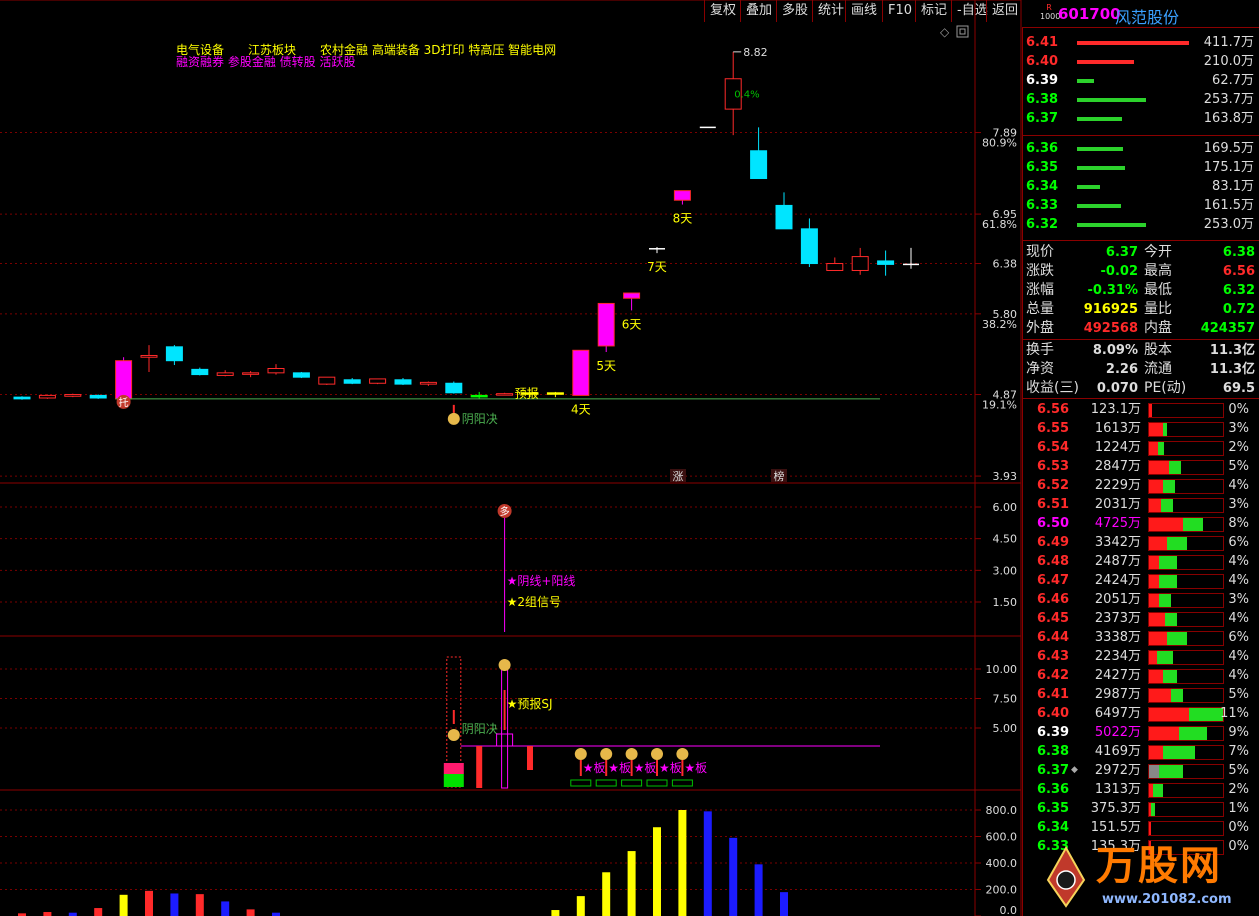 The width and height of the screenshot is (1259, 916). I want to click on price-volume-row: 6.40 6497万 11%, so click(1141, 713).